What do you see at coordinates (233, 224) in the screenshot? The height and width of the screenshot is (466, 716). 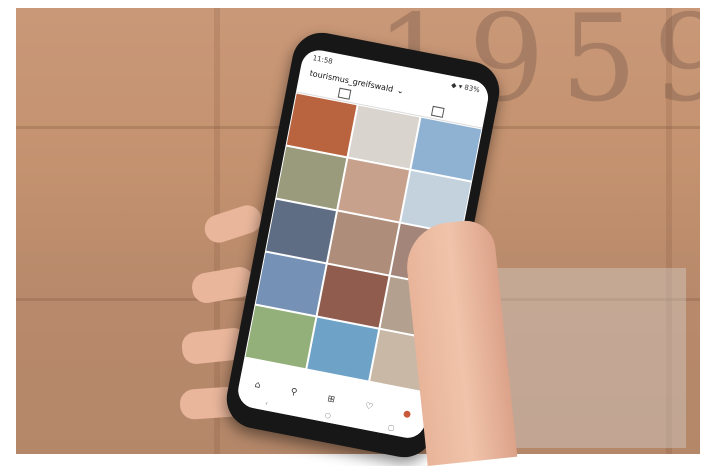 I see `finger` at bounding box center [233, 224].